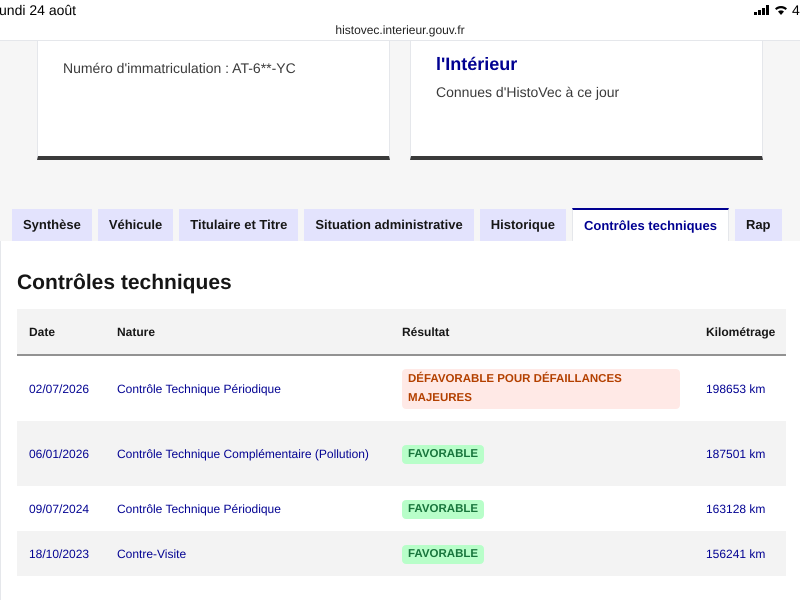 The height and width of the screenshot is (600, 800). I want to click on card-text: Numéro d'immatriculation : AT-6**-YC, so click(180, 68).